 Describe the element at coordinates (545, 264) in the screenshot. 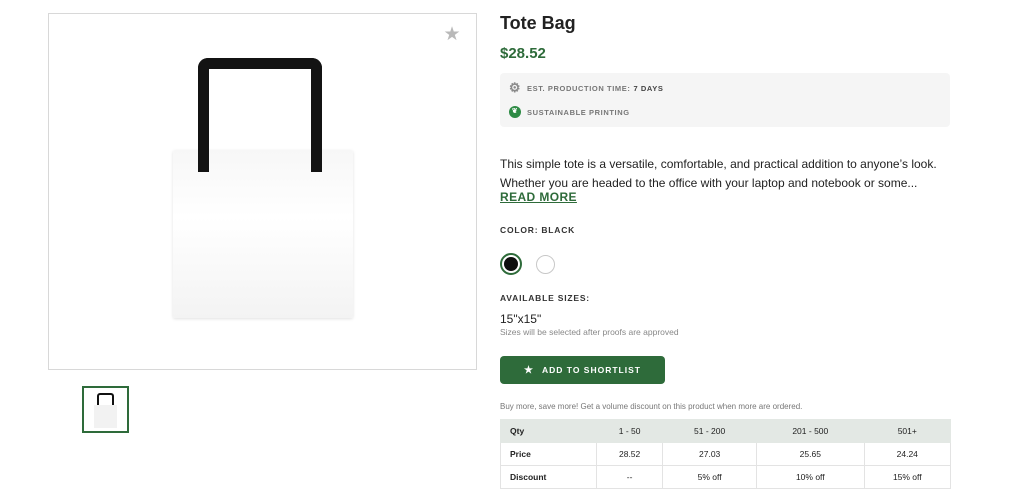

I see `color-swatch-white` at that location.